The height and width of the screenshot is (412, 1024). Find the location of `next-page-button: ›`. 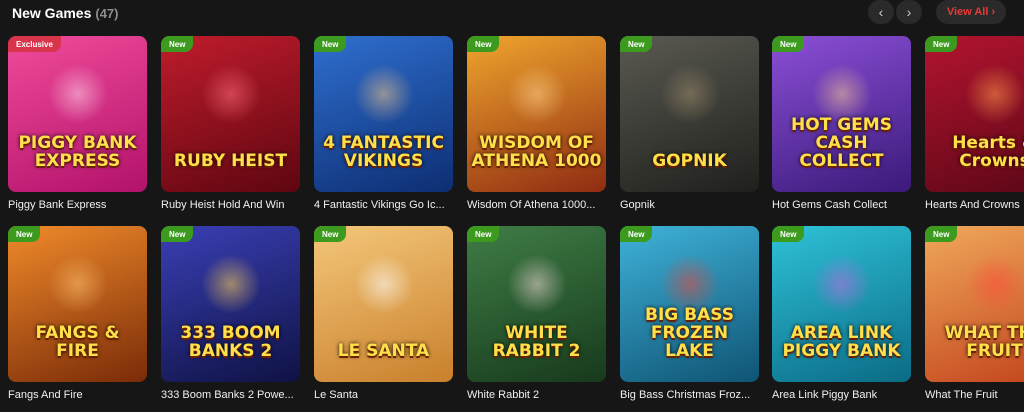

next-page-button: › is located at coordinates (909, 12).